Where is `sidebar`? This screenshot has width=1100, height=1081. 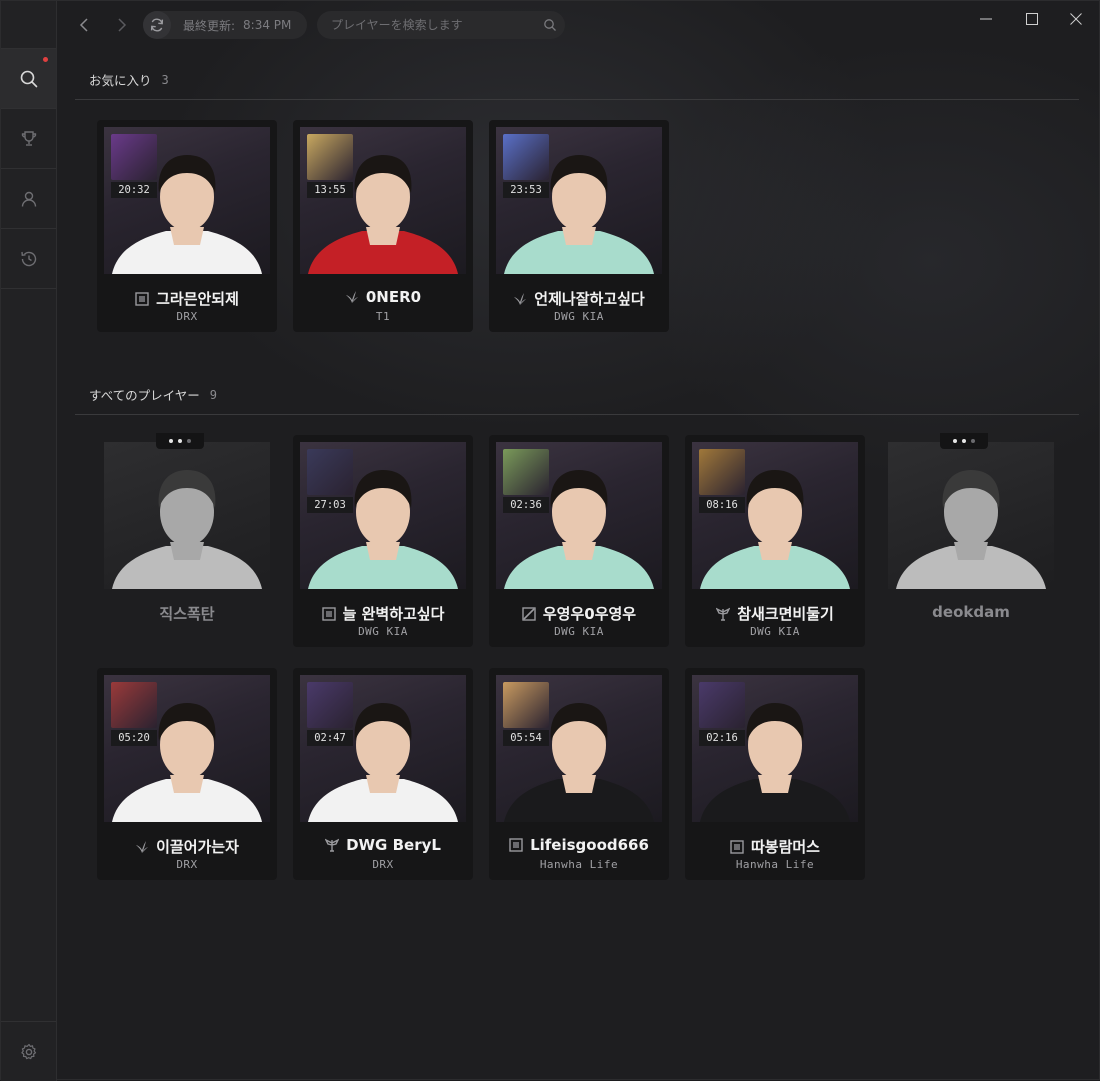
sidebar is located at coordinates (29, 541).